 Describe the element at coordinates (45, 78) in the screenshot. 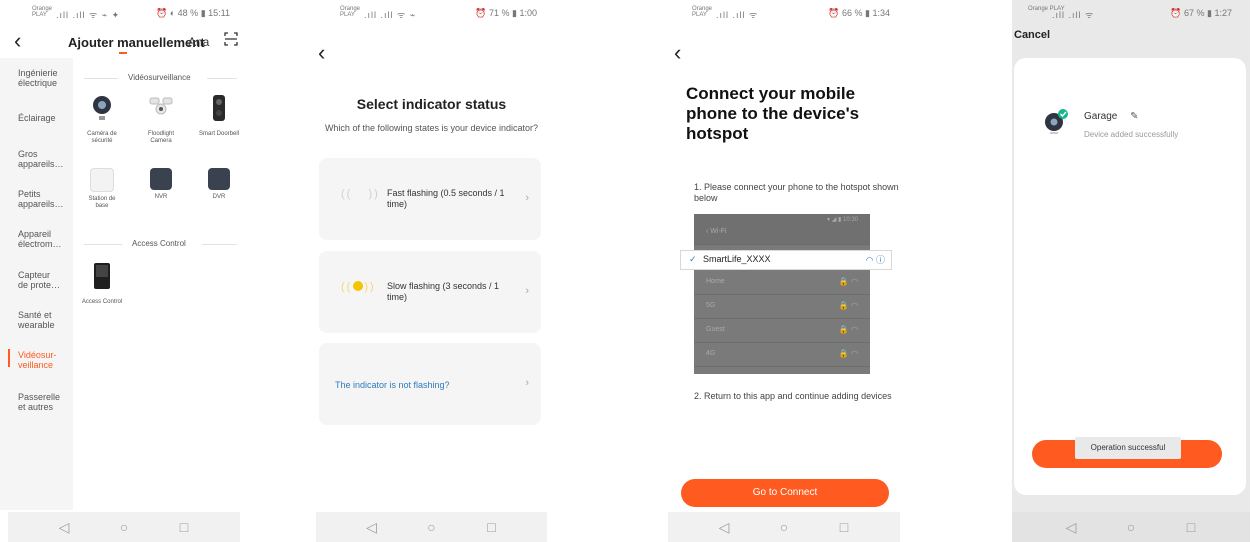

I see `sidebar-item-electrical: Ingénierie électrique` at that location.